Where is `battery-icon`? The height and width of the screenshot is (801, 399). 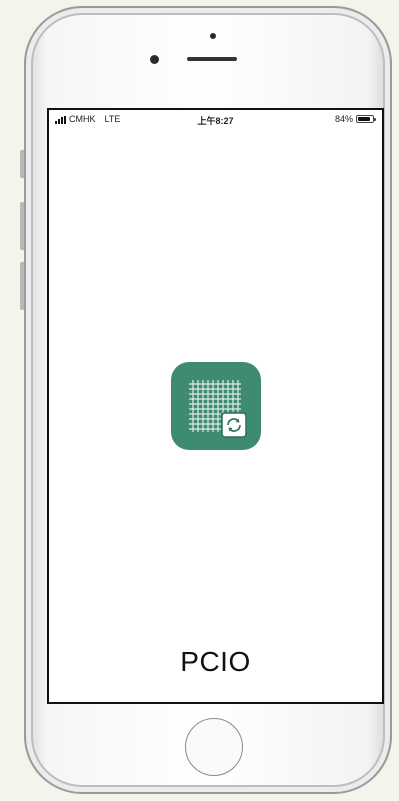 battery-icon is located at coordinates (366, 119).